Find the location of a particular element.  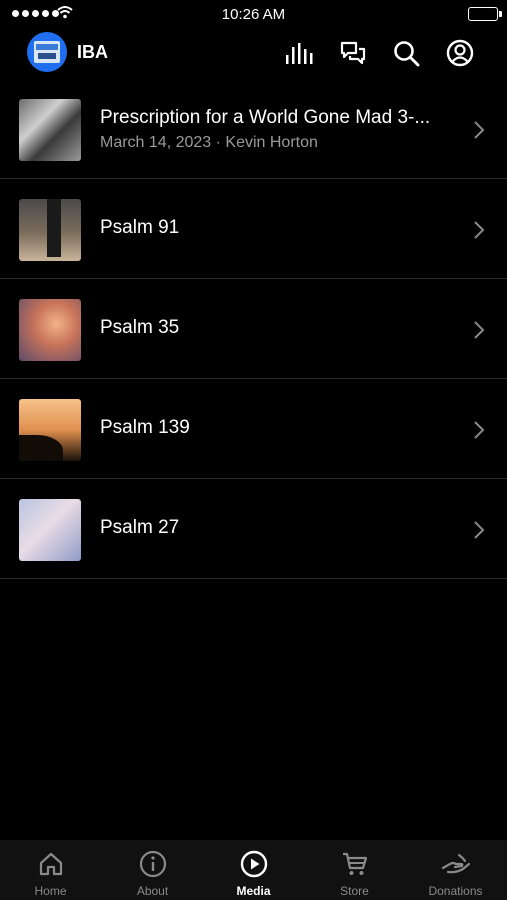

bottom-tab-bar: Home About Media Store Donations is located at coordinates (253, 870).